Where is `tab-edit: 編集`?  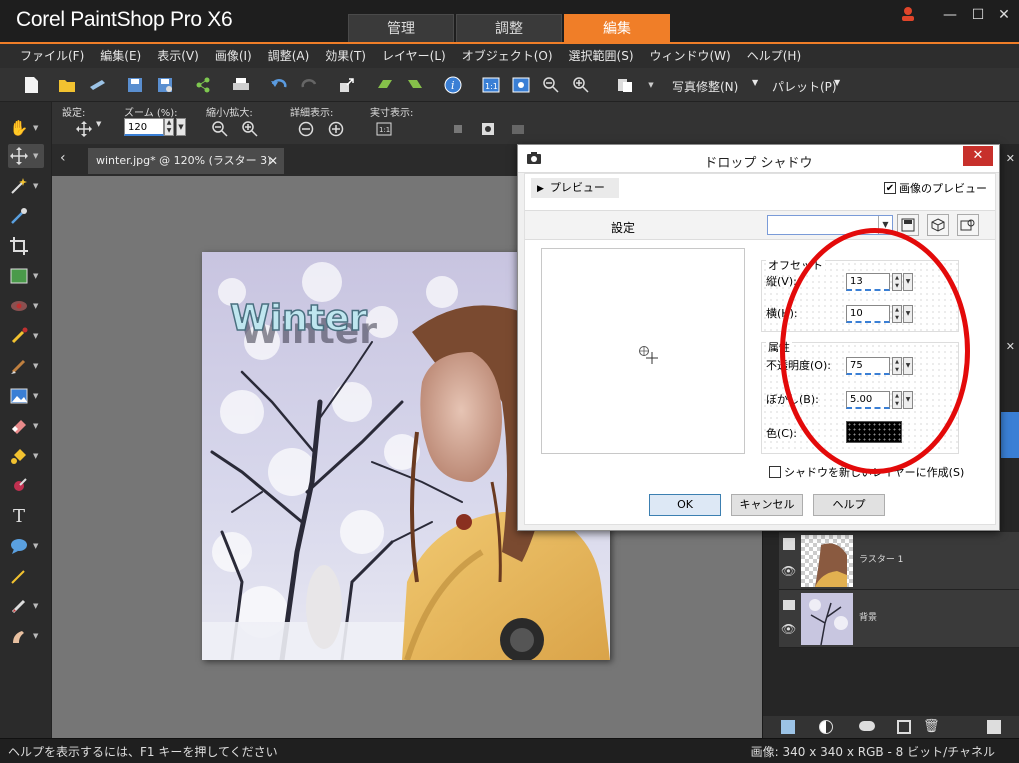
tab-edit: 編集 is located at coordinates (617, 28).